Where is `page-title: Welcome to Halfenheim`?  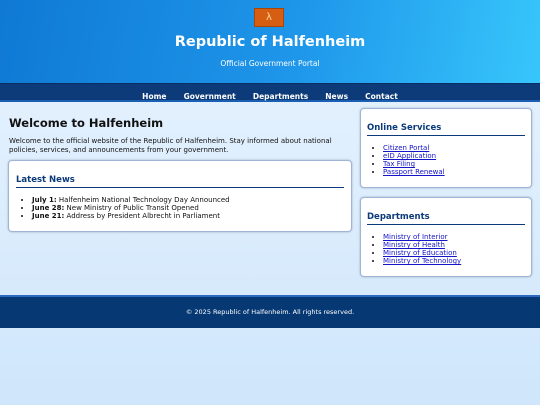
page-title: Welcome to Halfenheim is located at coordinates (86, 123).